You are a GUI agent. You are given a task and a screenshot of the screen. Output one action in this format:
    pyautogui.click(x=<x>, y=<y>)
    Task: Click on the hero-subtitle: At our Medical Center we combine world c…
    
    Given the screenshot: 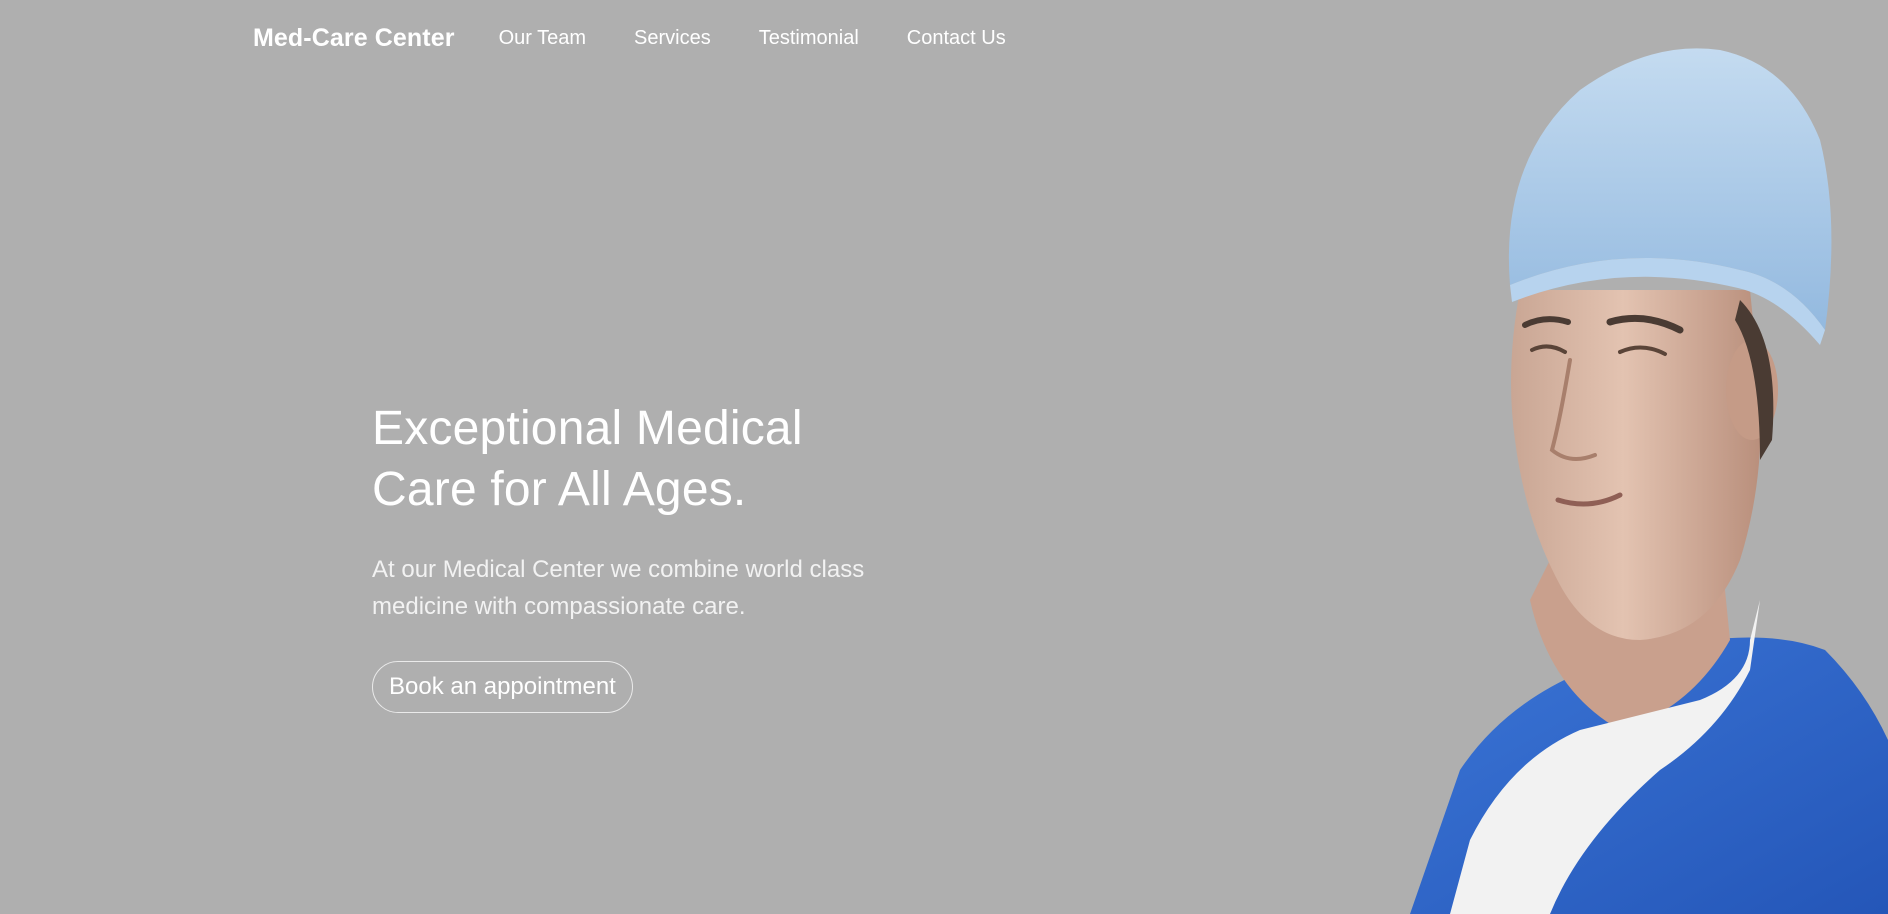 What is the action you would take?
    pyautogui.click(x=652, y=588)
    